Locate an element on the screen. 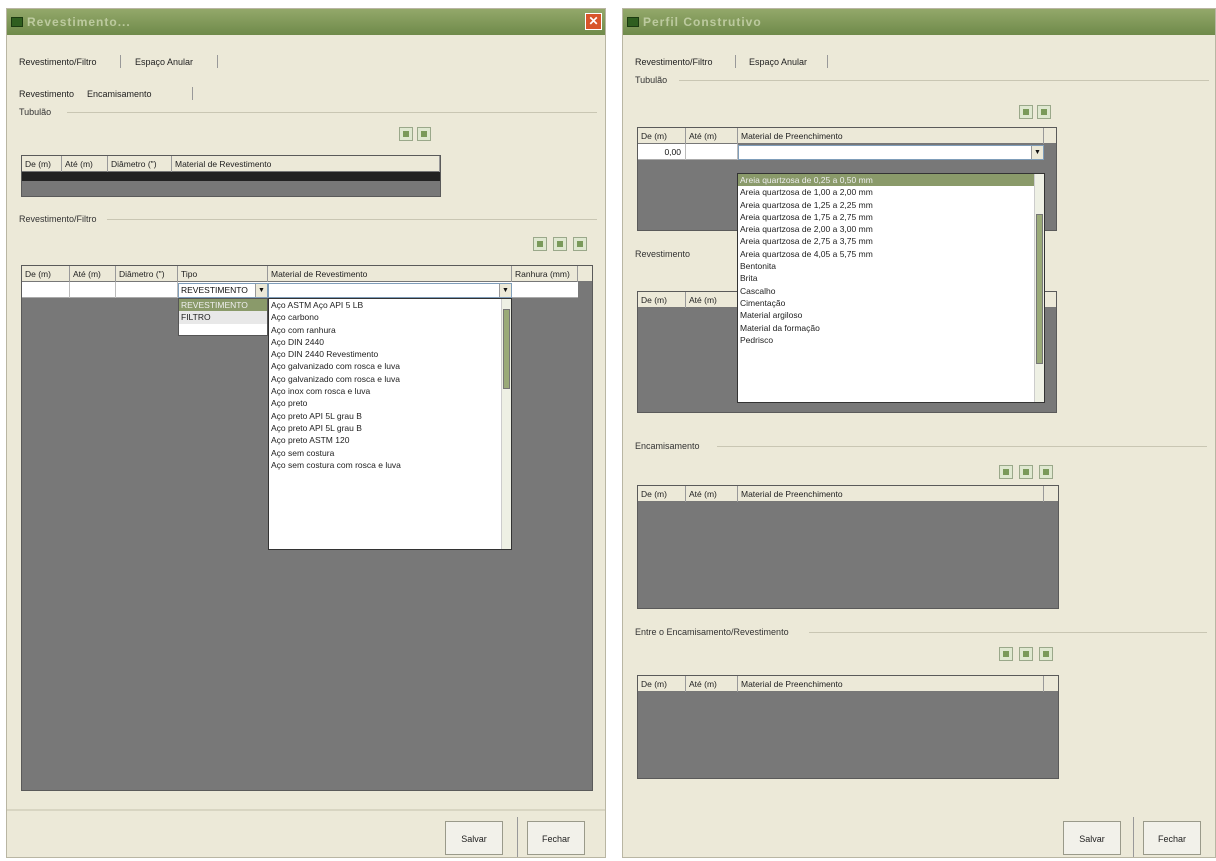 This screenshot has width=1216, height=861. fill-option: Material argiloso is located at coordinates (891, 315).